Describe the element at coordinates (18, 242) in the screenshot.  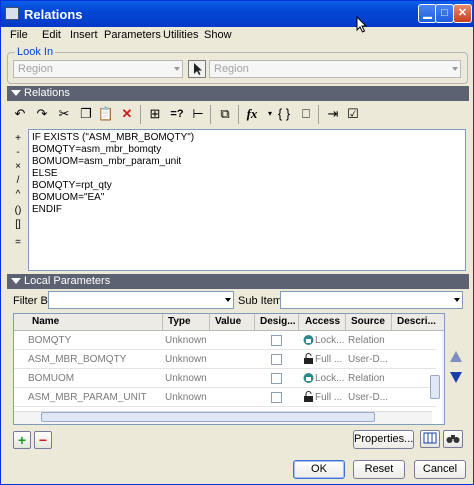
I see `equals-operator-icon: =` at that location.